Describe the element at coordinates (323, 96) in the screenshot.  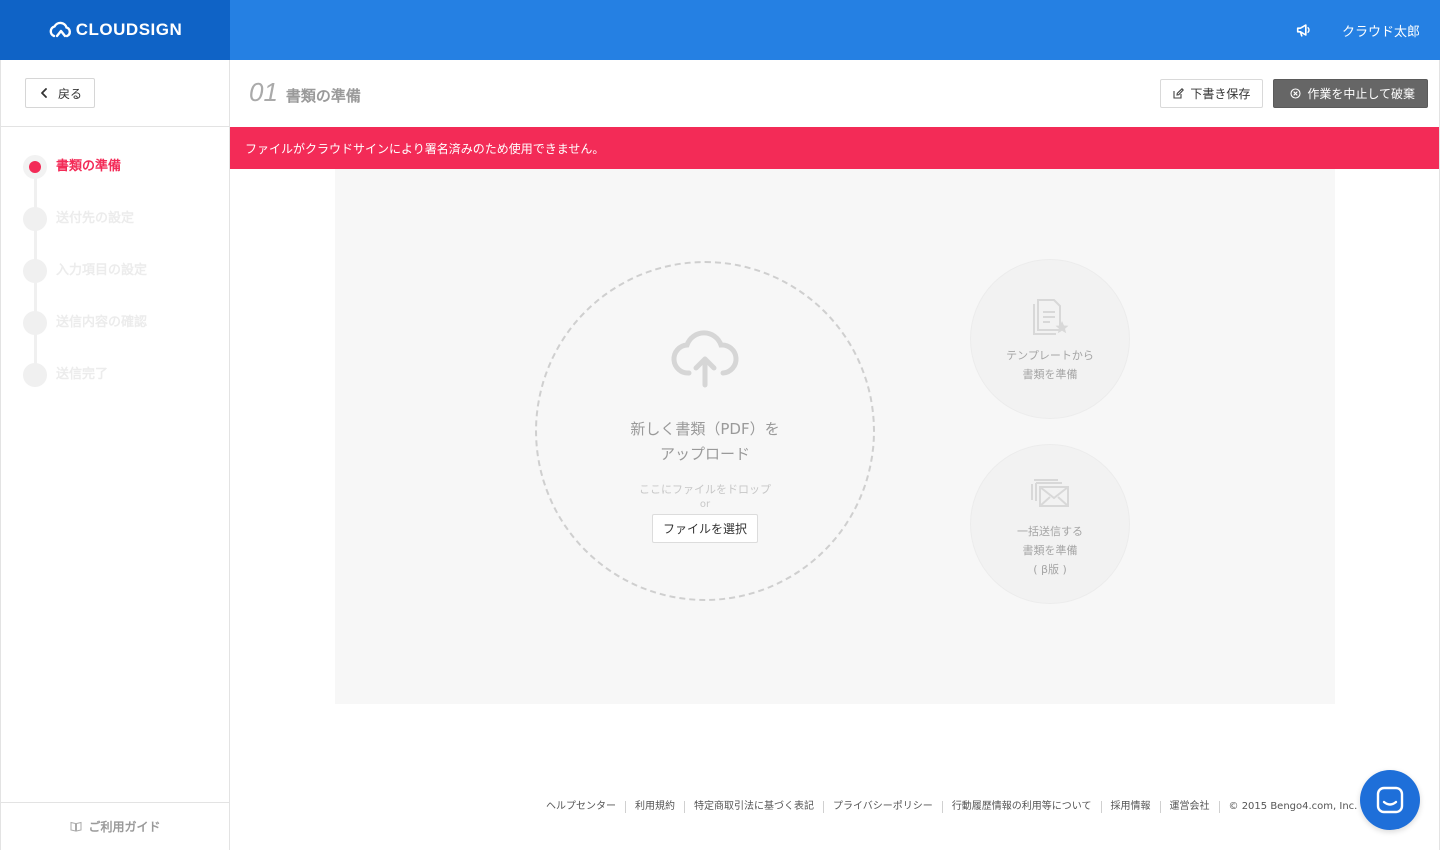
I see `step-title: 書類の準備` at that location.